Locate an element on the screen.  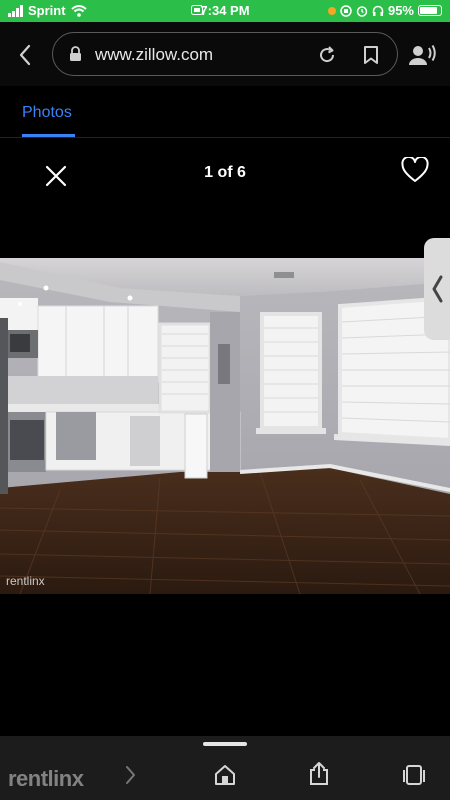
back-button is located at coordinates (25, 55).